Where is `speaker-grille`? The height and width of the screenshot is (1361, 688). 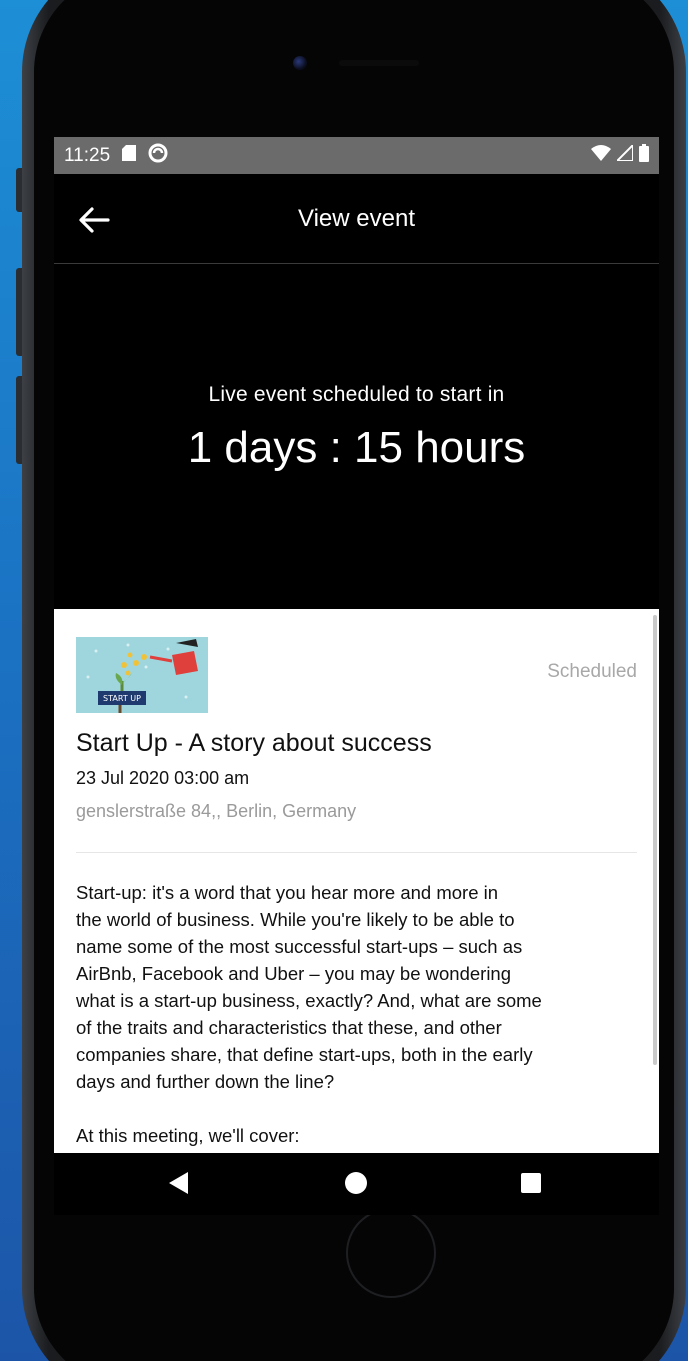
speaker-grille is located at coordinates (379, 63).